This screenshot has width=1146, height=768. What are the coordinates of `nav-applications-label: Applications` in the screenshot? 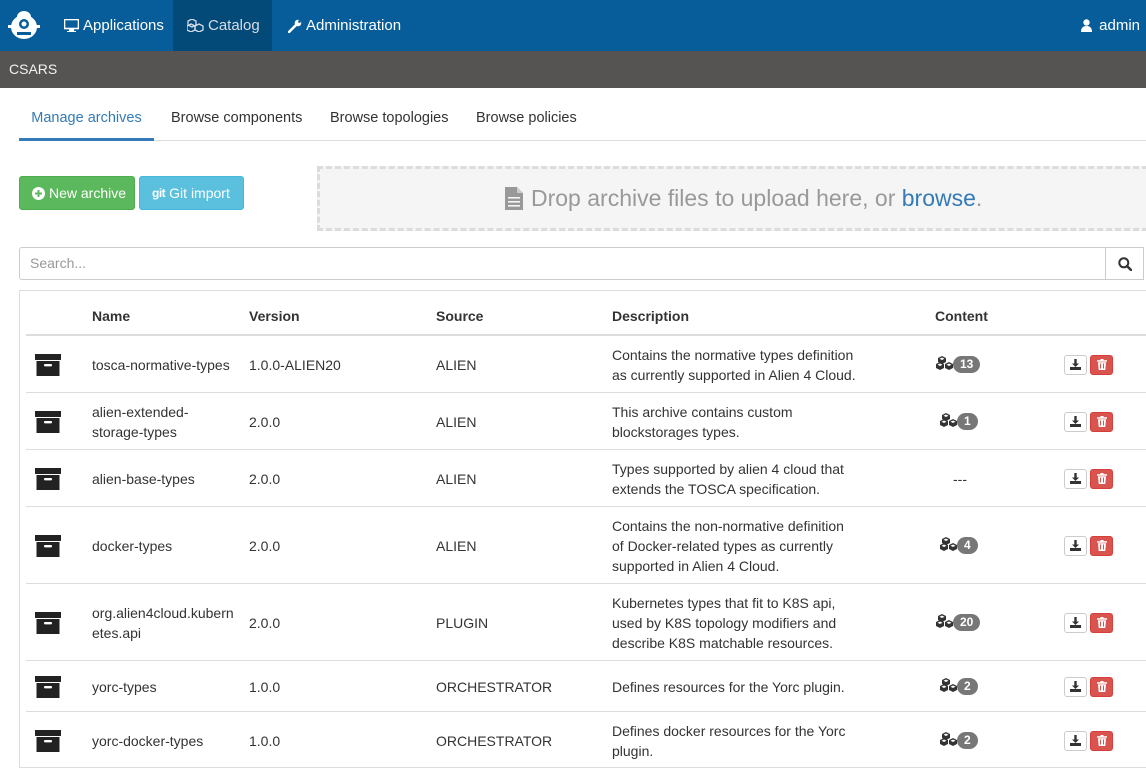 It's located at (123, 25).